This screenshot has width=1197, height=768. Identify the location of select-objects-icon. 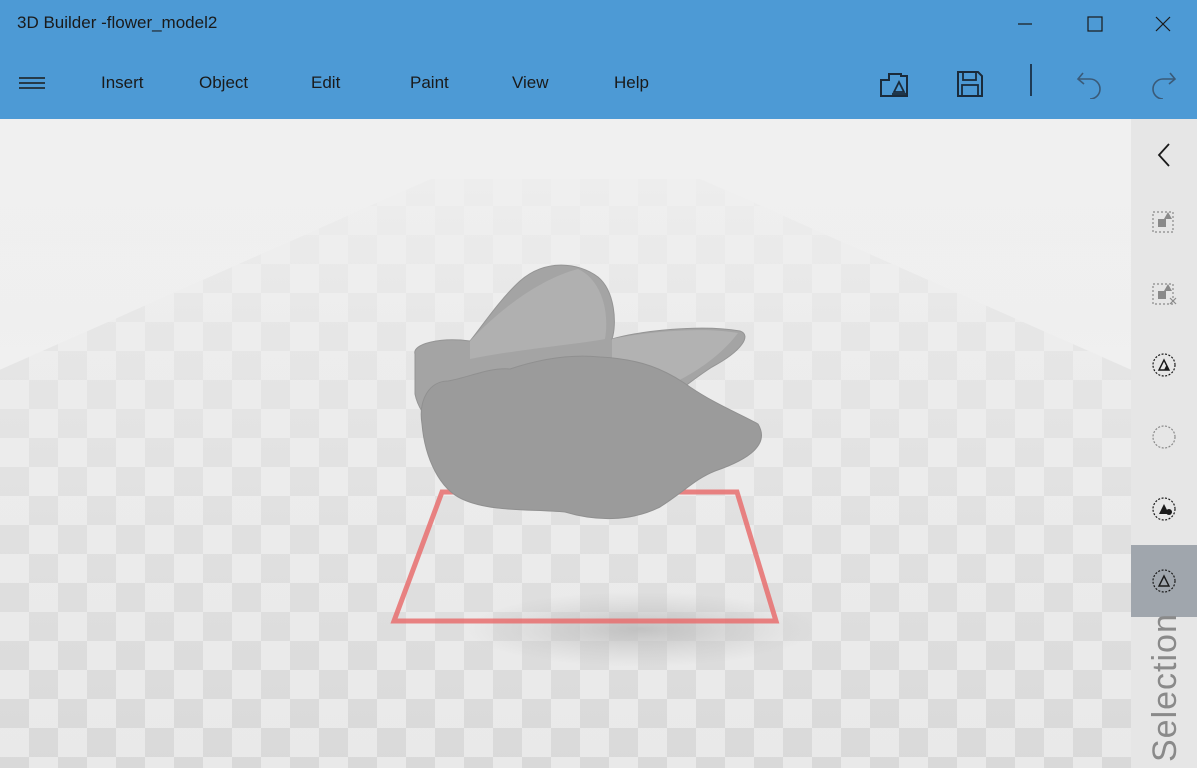
(1163, 222).